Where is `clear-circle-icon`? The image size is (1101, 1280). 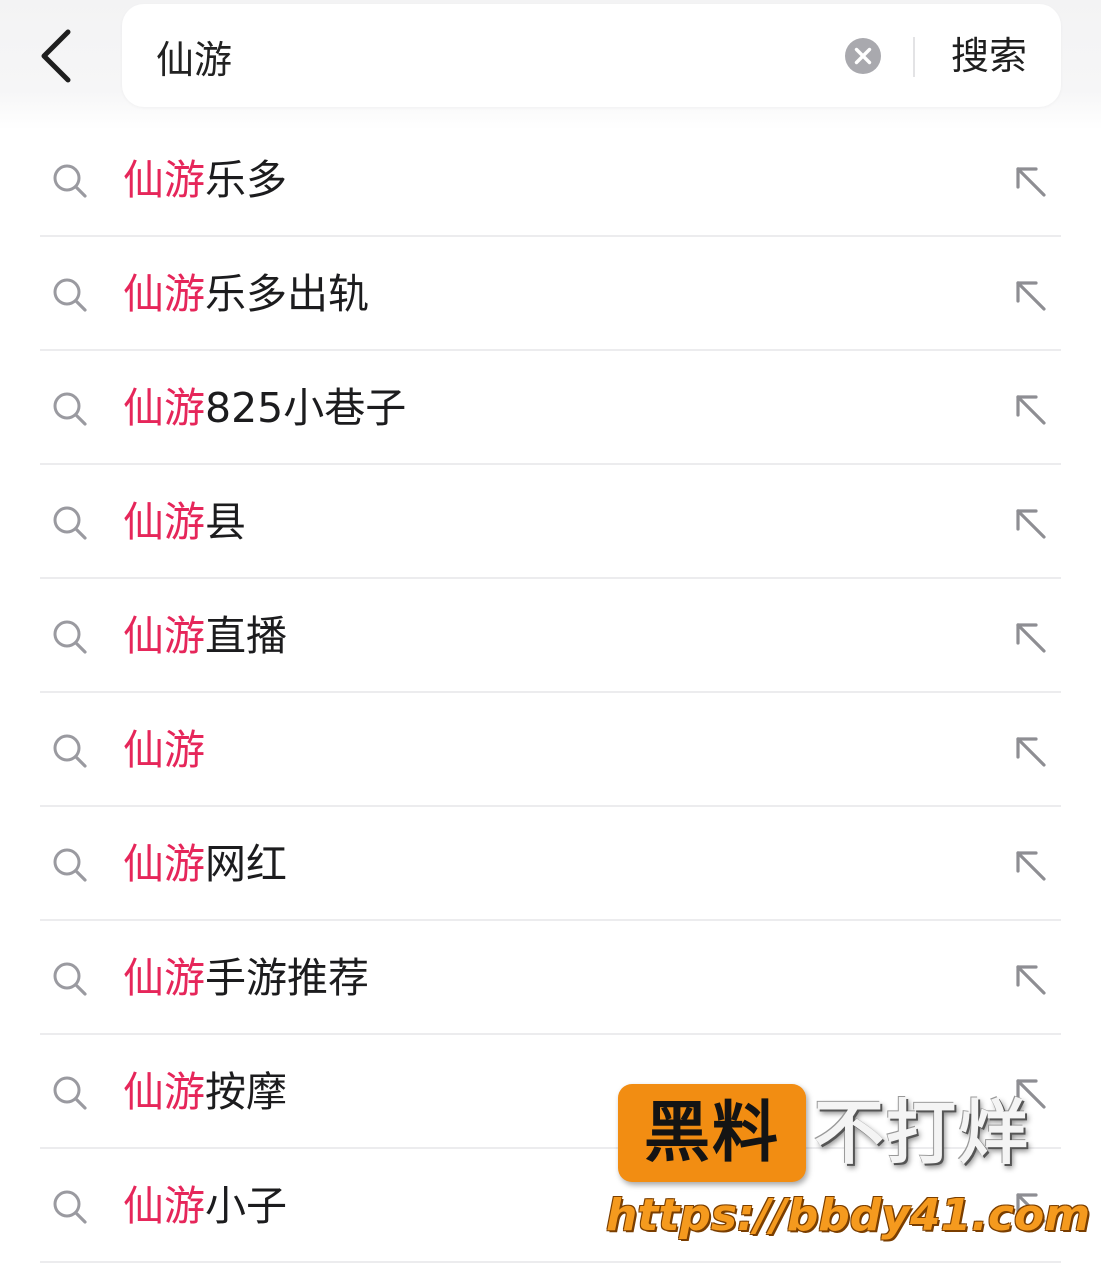 clear-circle-icon is located at coordinates (863, 56).